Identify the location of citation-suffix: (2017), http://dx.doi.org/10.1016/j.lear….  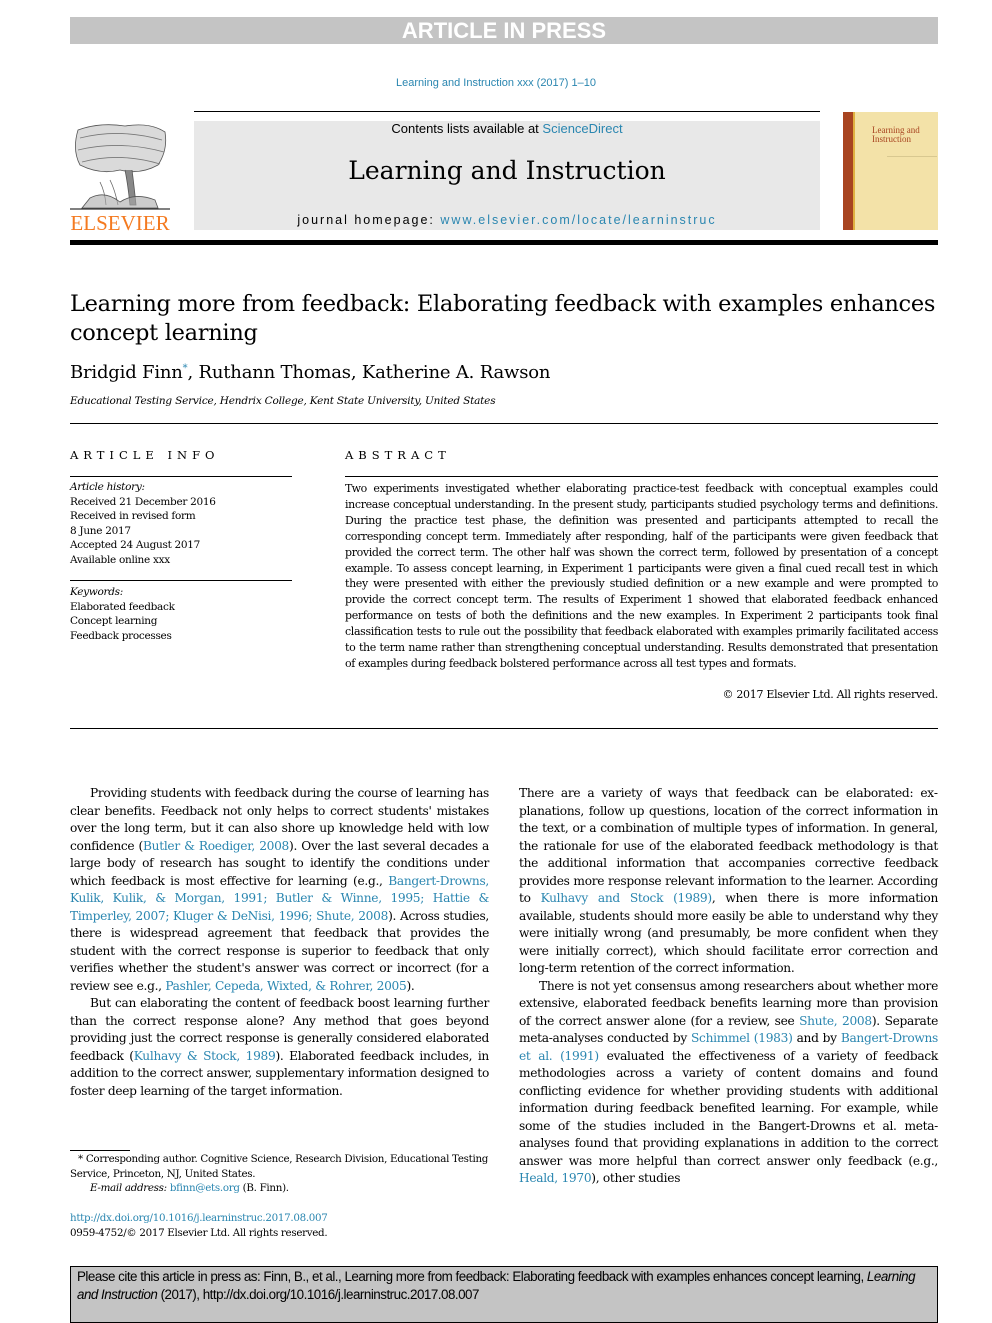
(318, 1294).